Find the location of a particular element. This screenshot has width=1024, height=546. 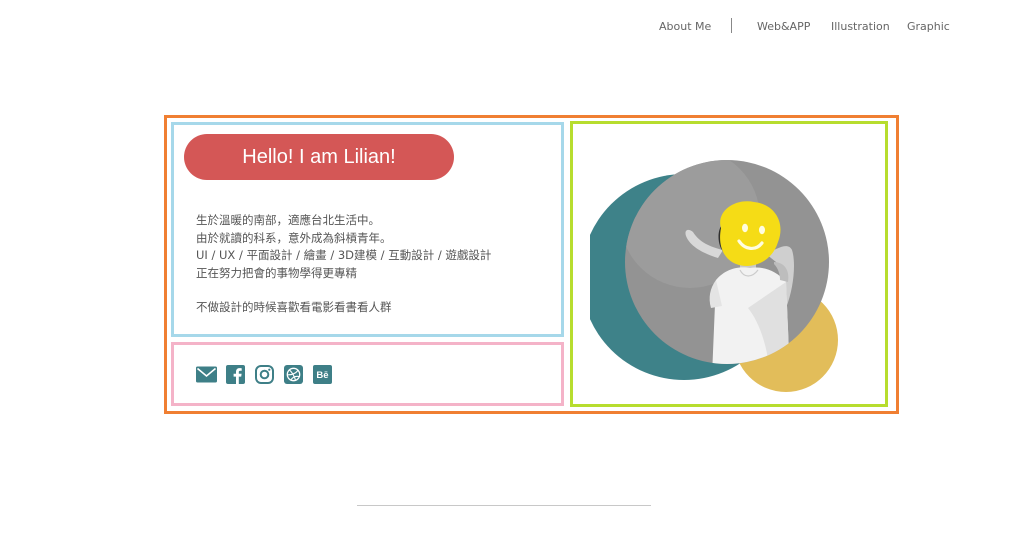

facebook-icon is located at coordinates (235, 374).